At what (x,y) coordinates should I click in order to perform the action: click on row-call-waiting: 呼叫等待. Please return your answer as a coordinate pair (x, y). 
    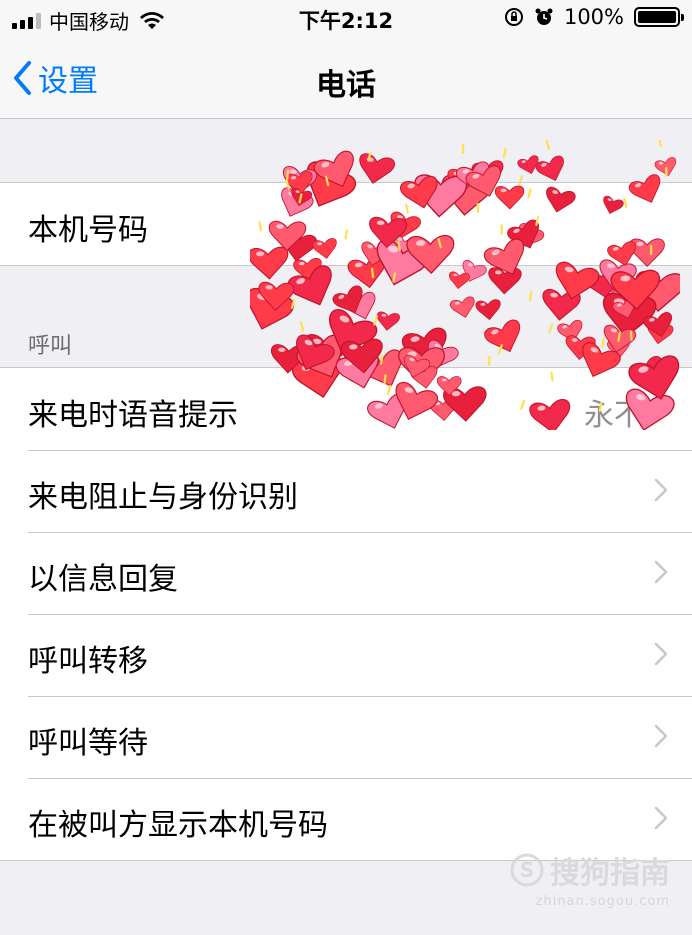
    Looking at the image, I should click on (346, 737).